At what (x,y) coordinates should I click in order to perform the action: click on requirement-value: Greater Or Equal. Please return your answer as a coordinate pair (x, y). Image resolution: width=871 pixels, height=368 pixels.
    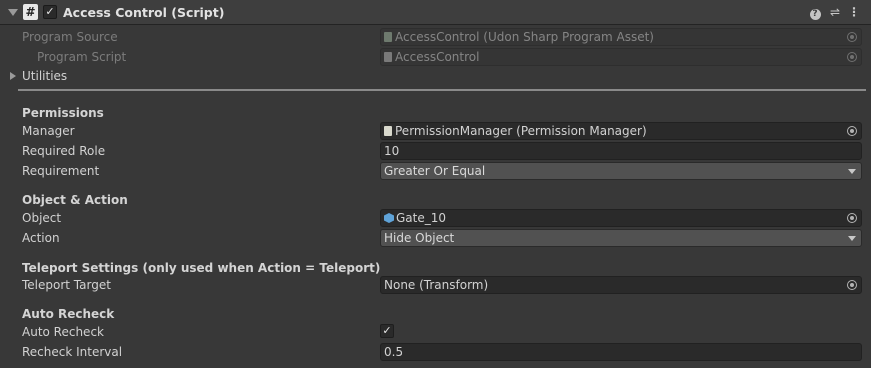
    Looking at the image, I should click on (435, 171).